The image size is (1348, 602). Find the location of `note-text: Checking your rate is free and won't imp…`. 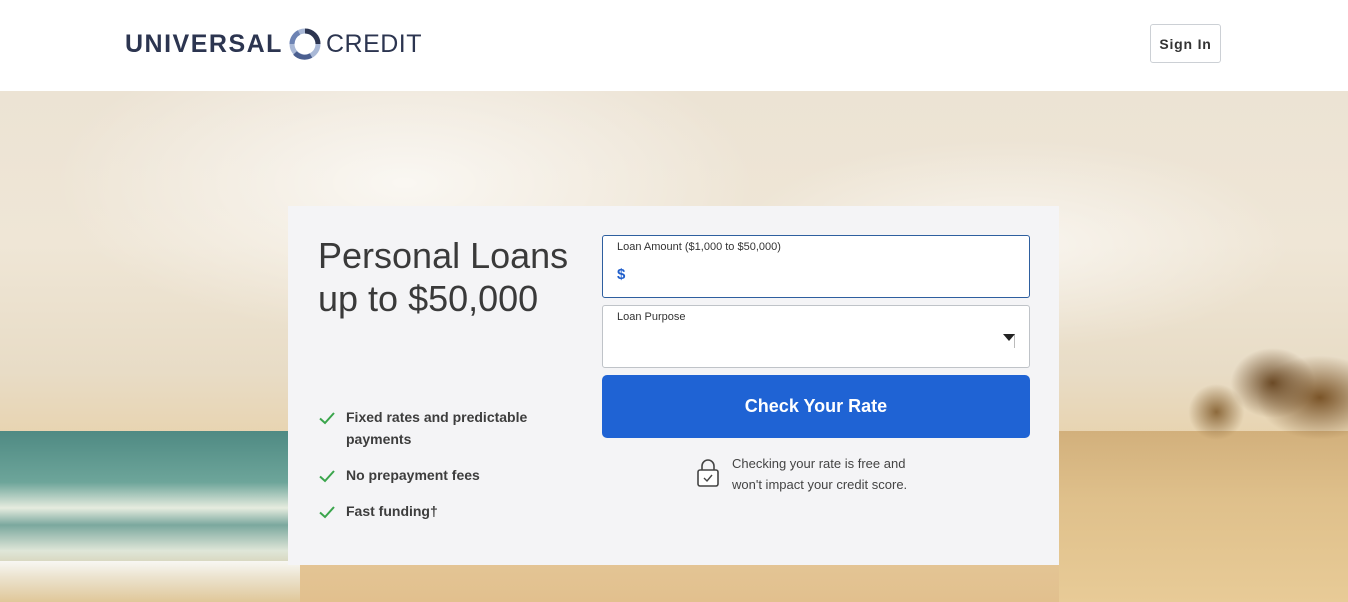

note-text: Checking your rate is free and won't imp… is located at coordinates (820, 474).